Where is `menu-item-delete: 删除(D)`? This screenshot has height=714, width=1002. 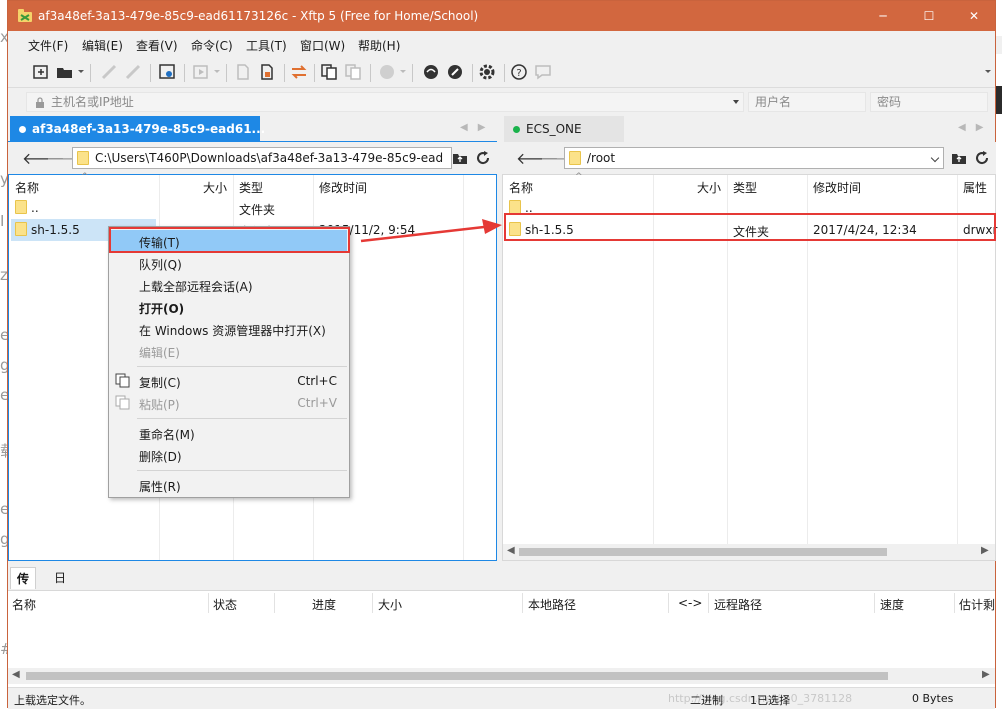
menu-item-delete: 删除(D) is located at coordinates (229, 455).